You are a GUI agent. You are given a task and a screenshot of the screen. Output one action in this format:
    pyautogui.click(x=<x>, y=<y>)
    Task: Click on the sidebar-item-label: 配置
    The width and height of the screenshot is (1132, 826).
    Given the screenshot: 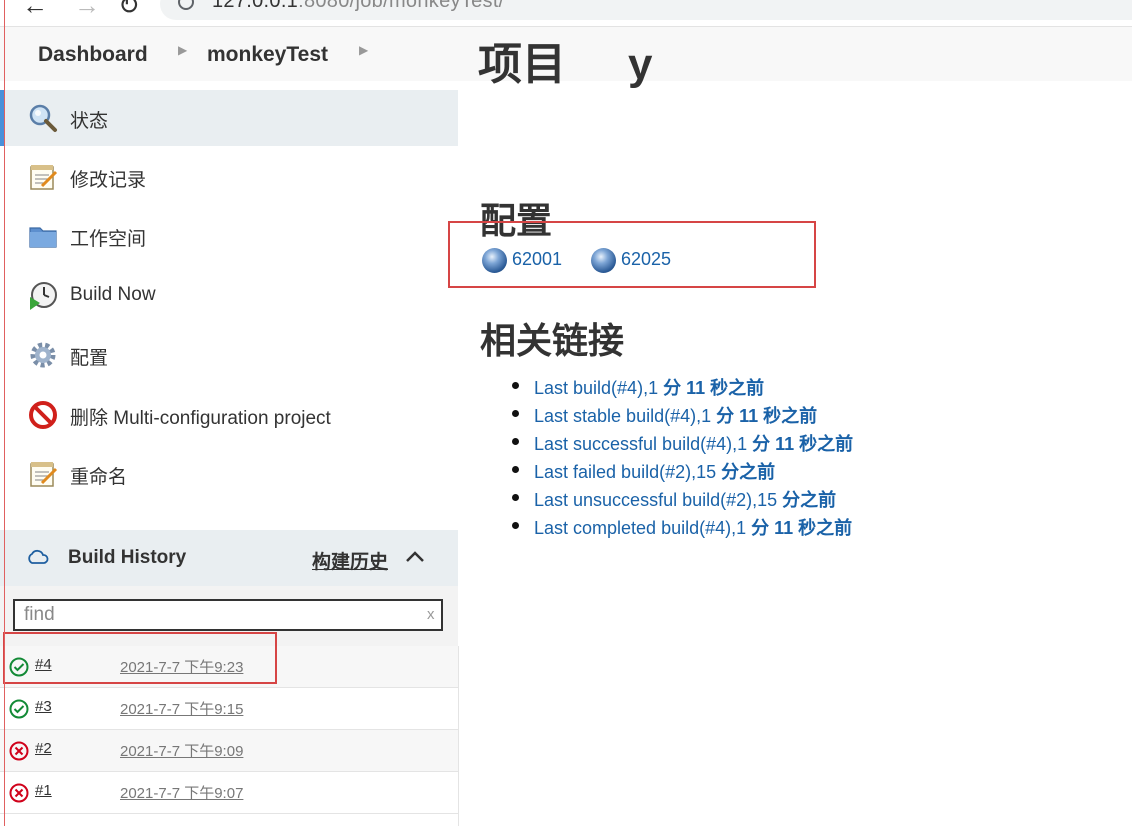 What is the action you would take?
    pyautogui.click(x=89, y=358)
    